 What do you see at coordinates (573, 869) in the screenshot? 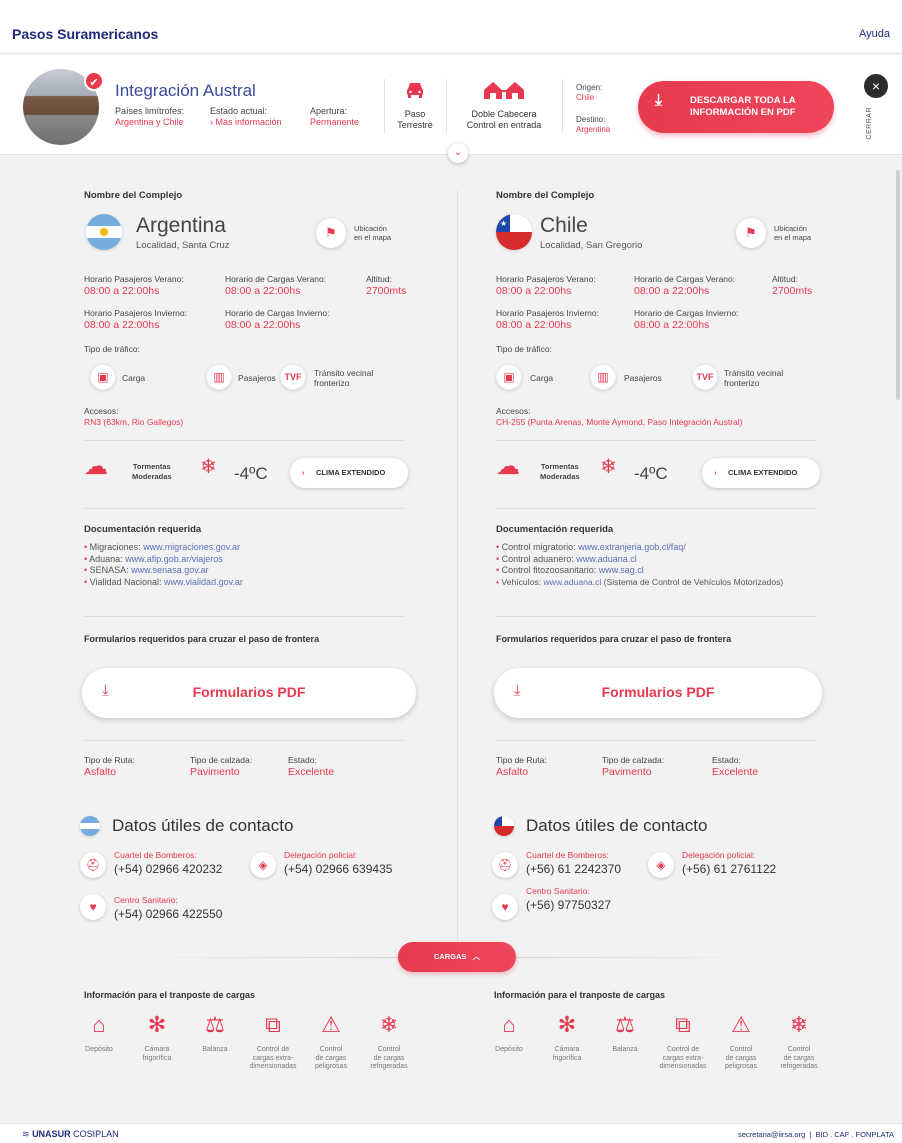
I see `bomberos-phone: (+56) 61 2242370` at bounding box center [573, 869].